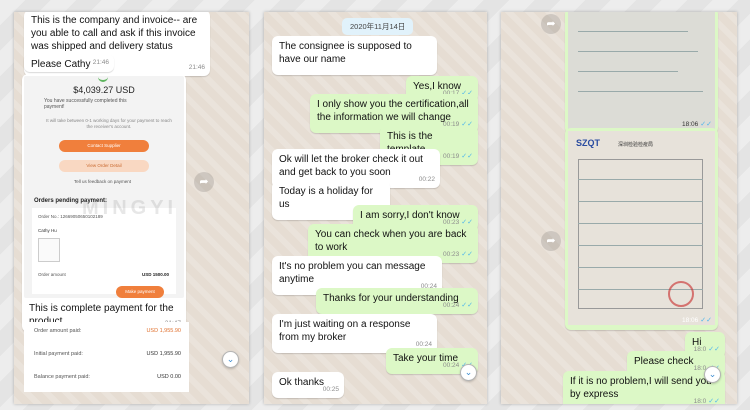 The height and width of the screenshot is (410, 750). Describe the element at coordinates (140, 292) in the screenshot. I see `make-payment-button: Make payment` at that location.